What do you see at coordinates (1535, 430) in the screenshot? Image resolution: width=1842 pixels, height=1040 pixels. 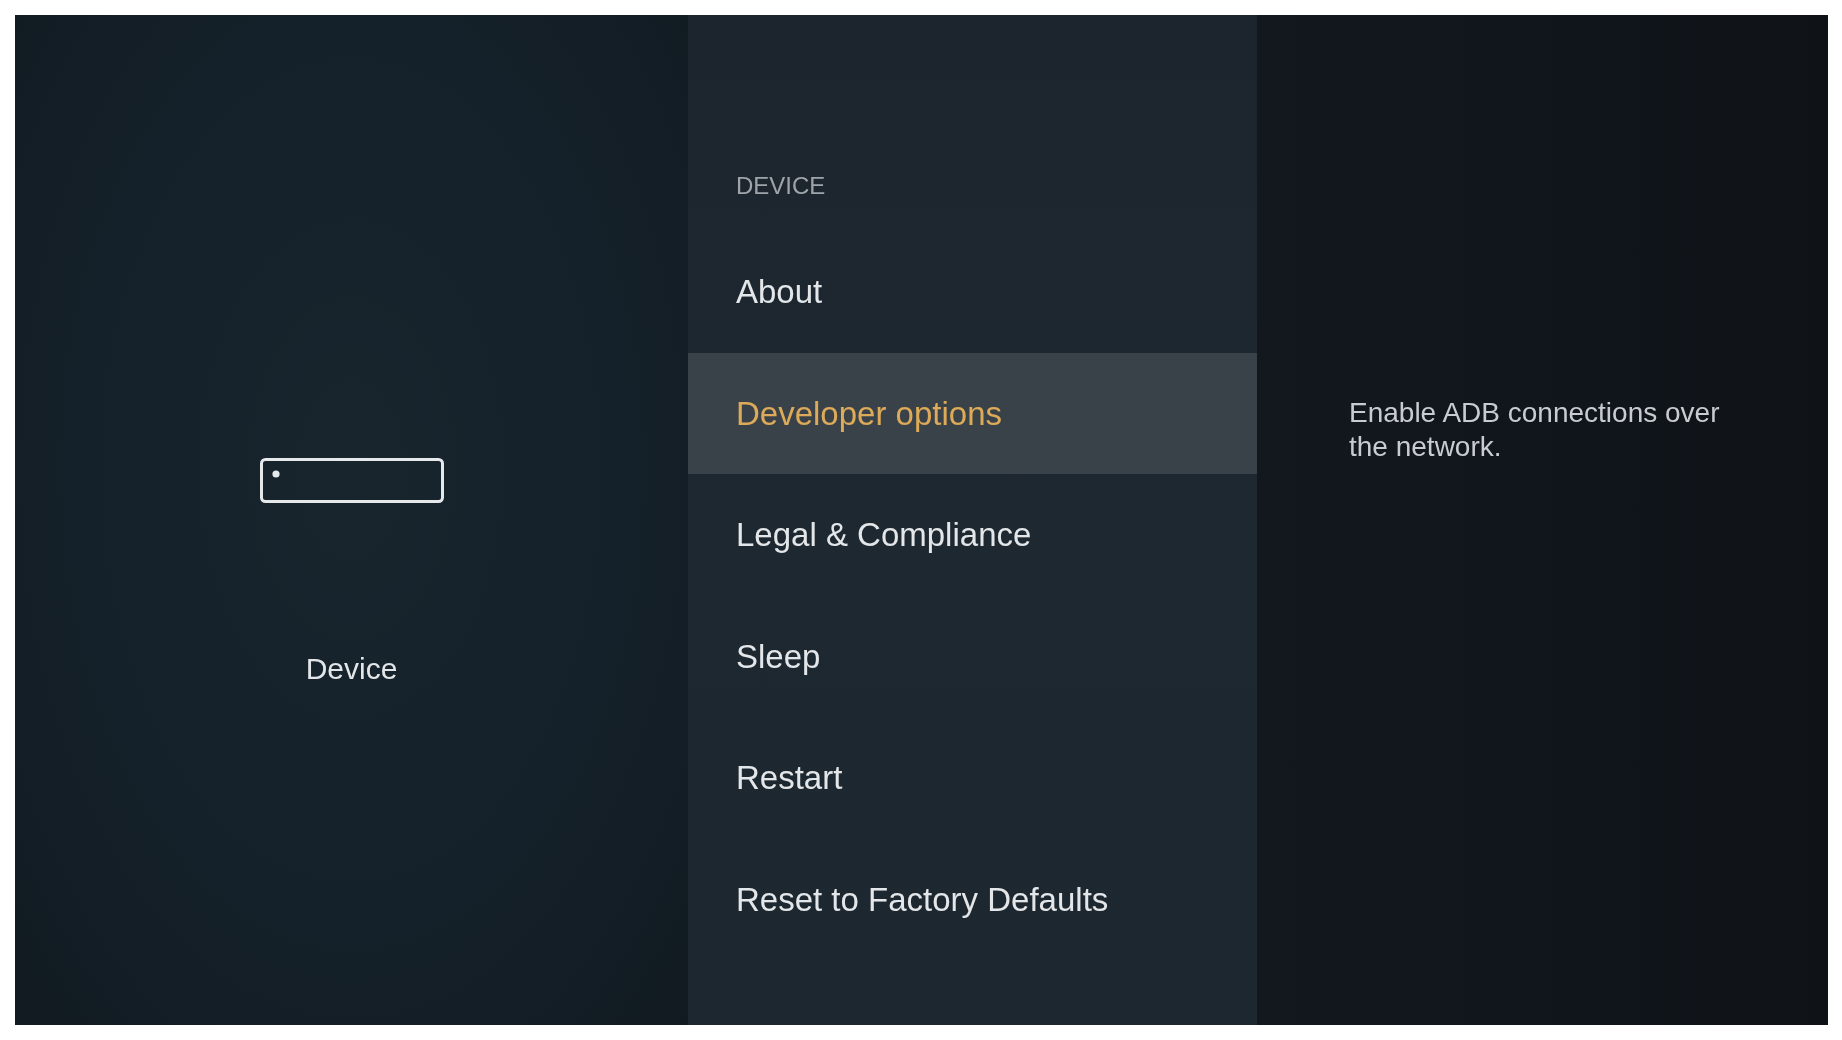 I see `description-text: Enable ADB connections over the network.` at bounding box center [1535, 430].